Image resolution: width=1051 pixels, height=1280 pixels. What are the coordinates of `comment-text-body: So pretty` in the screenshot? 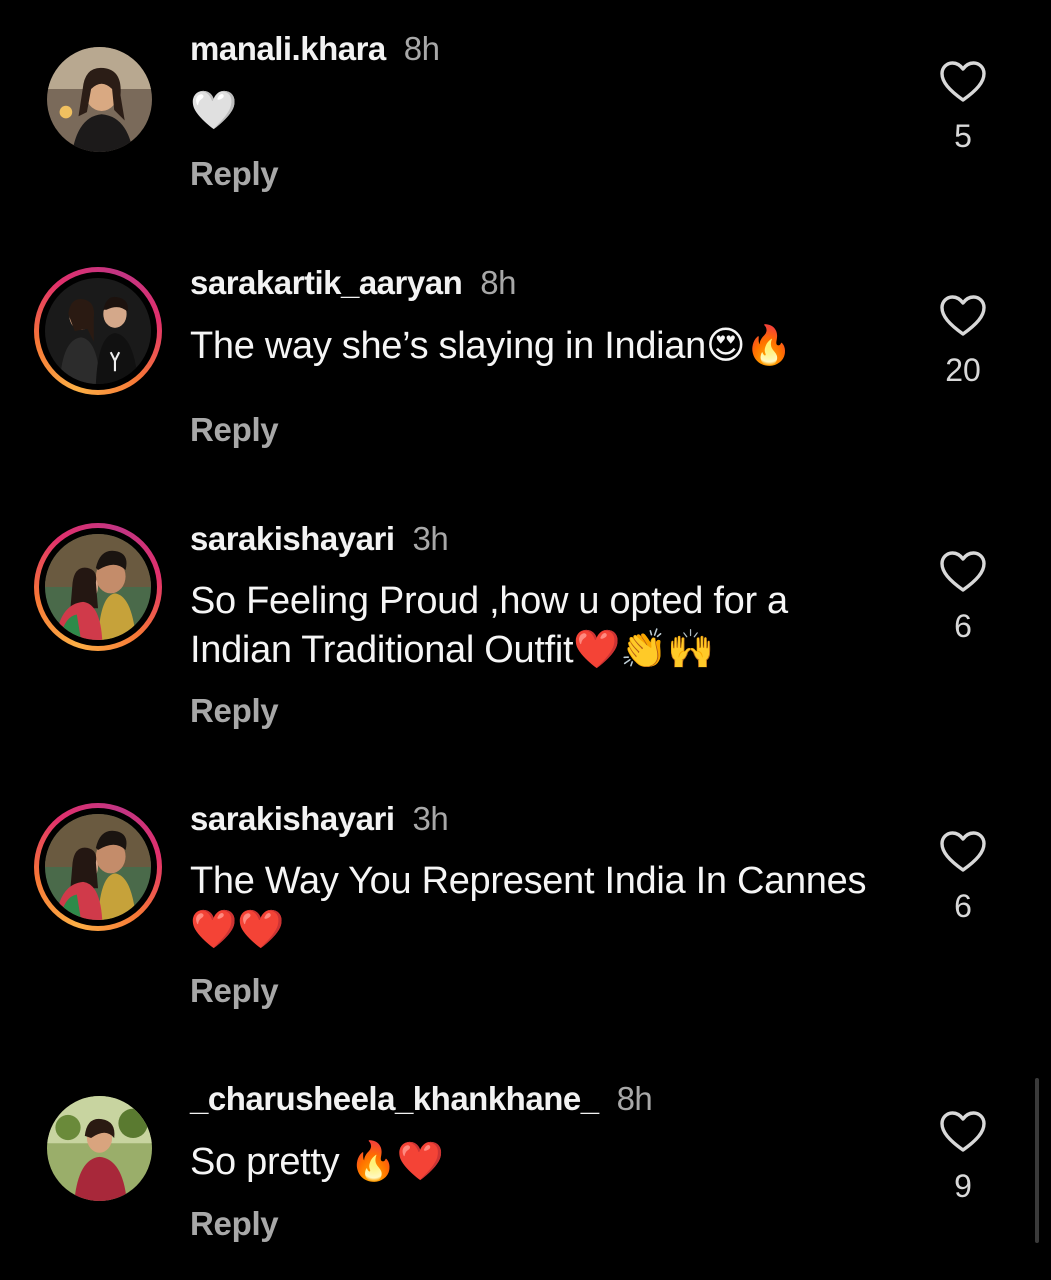 It's located at (270, 1162).